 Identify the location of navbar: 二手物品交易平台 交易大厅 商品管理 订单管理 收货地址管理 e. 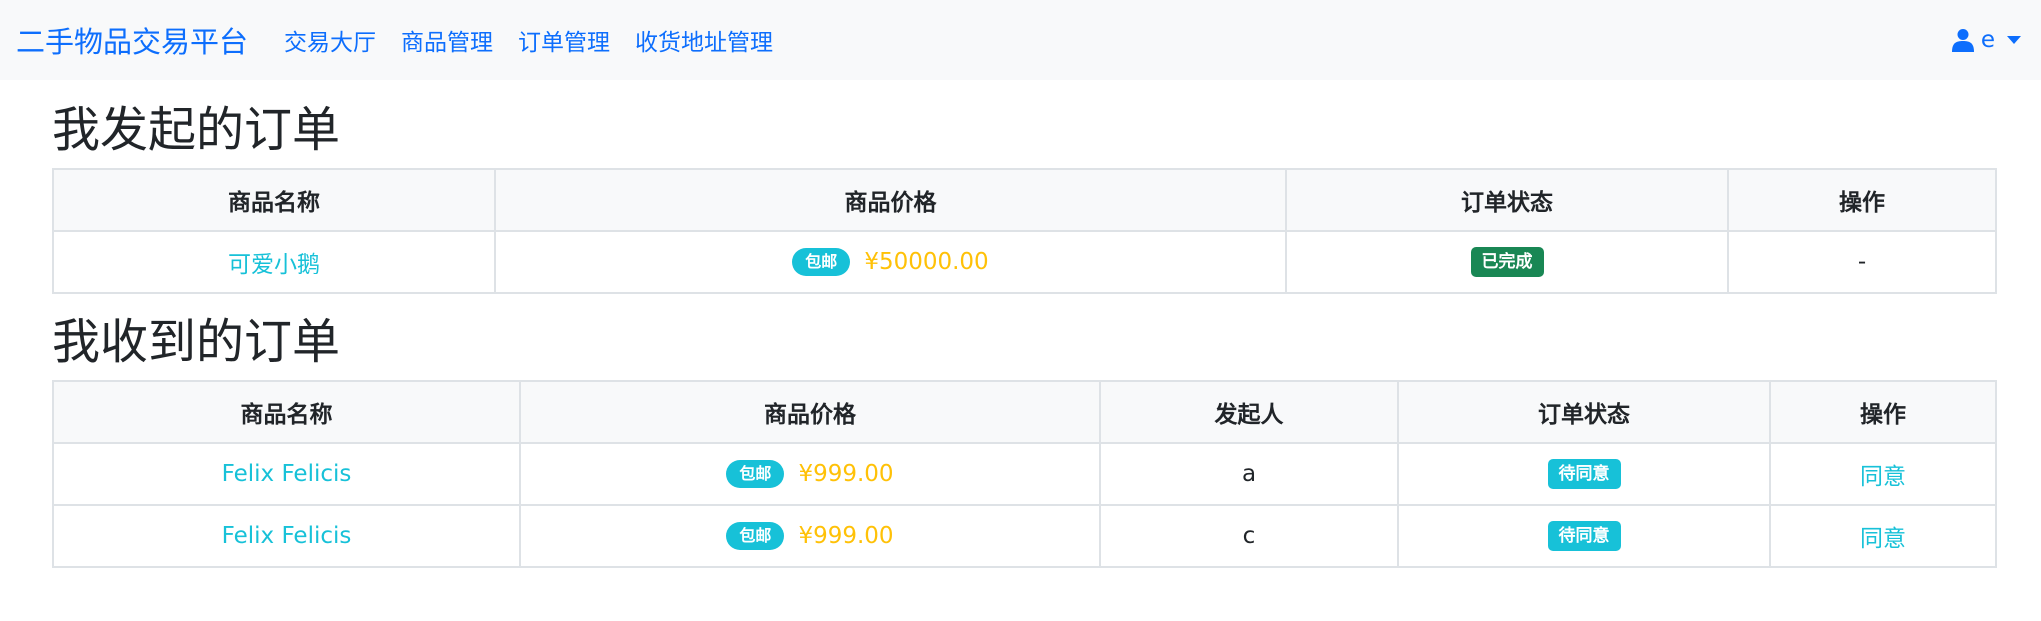
(1020, 40).